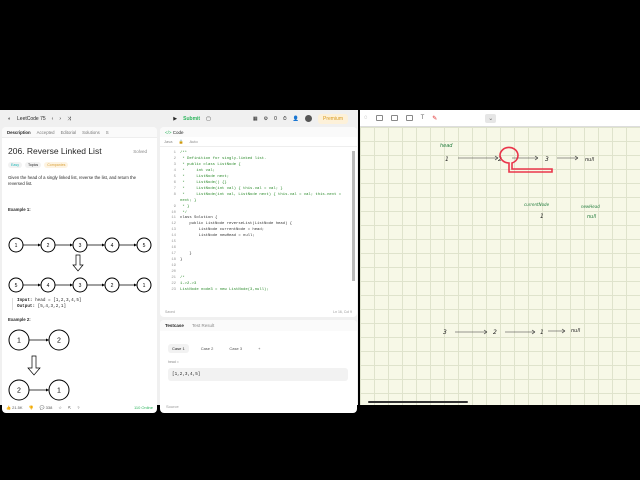 The width and height of the screenshot is (640, 480). I want to click on share-icon: ⇱, so click(69, 407).